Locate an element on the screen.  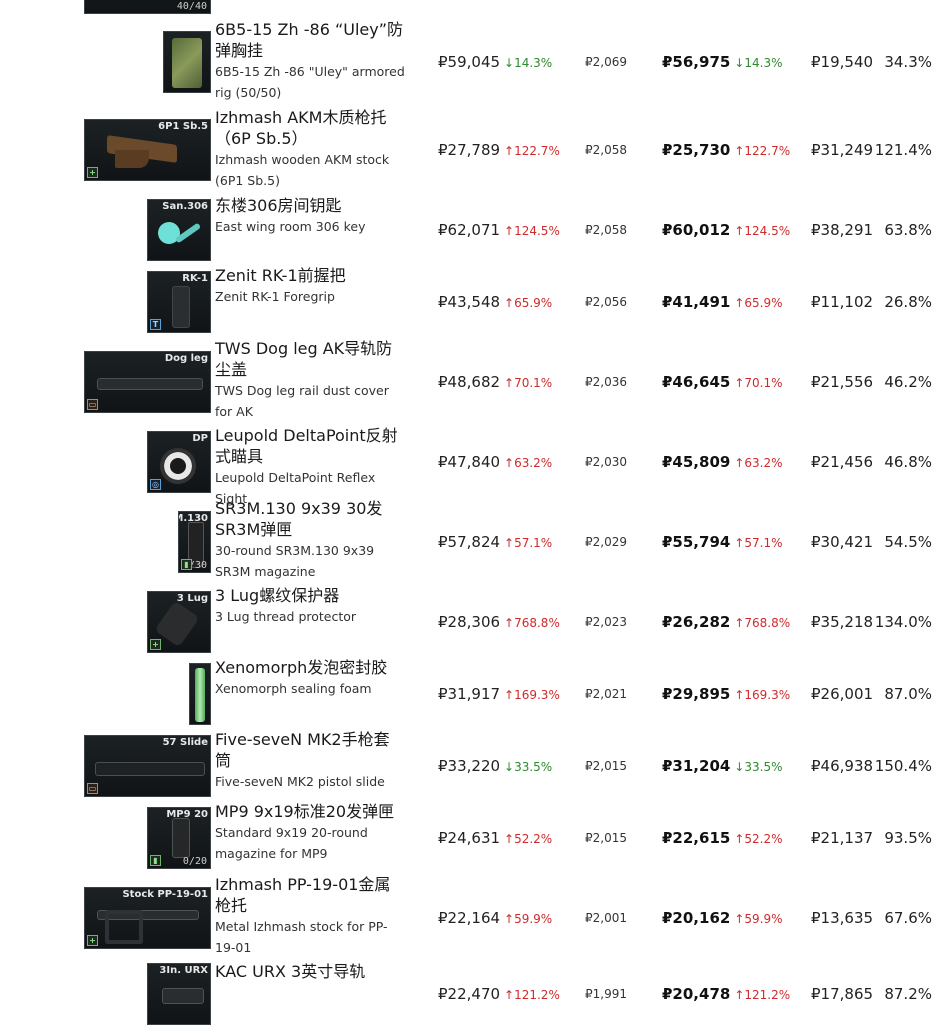
item-thumbnail: RK-1 T is located at coordinates (179, 302).